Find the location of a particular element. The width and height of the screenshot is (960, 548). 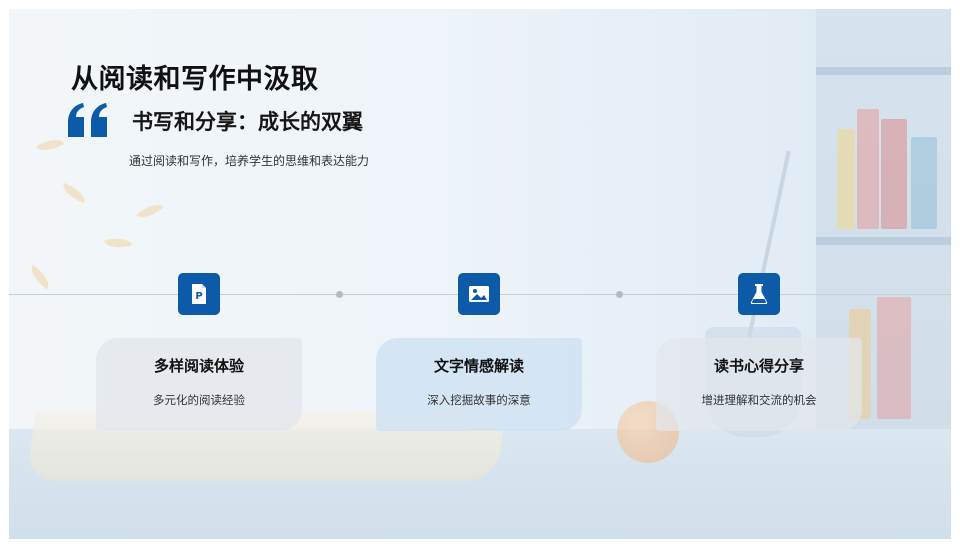

card-text: 深入挖掘故事的深意 is located at coordinates (479, 400).